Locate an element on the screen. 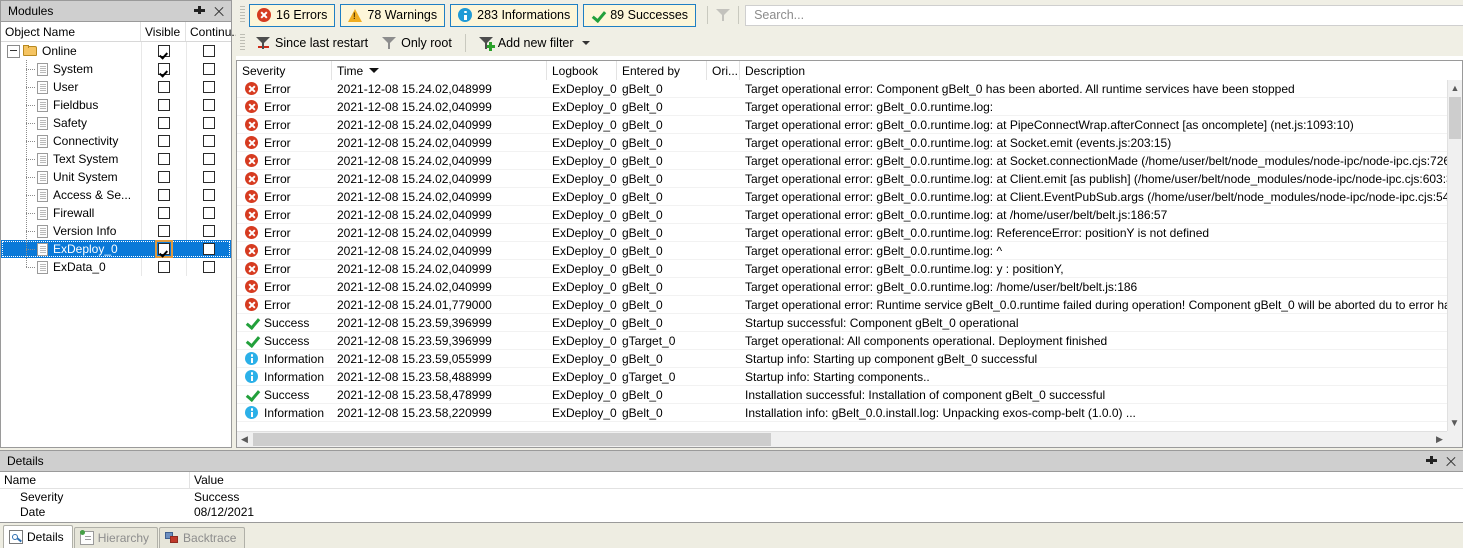  module-row-exdeploy-0: ExDeploy_0 is located at coordinates (116, 249).